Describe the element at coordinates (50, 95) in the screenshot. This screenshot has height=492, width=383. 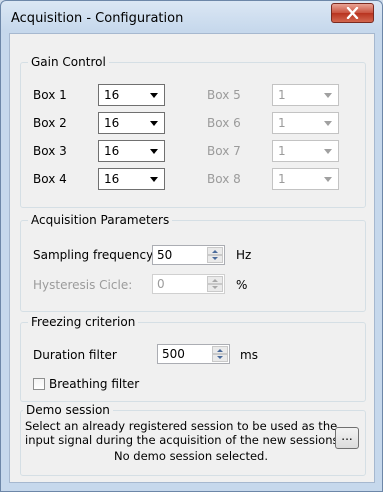
I see `box-1-label: Box 1` at that location.